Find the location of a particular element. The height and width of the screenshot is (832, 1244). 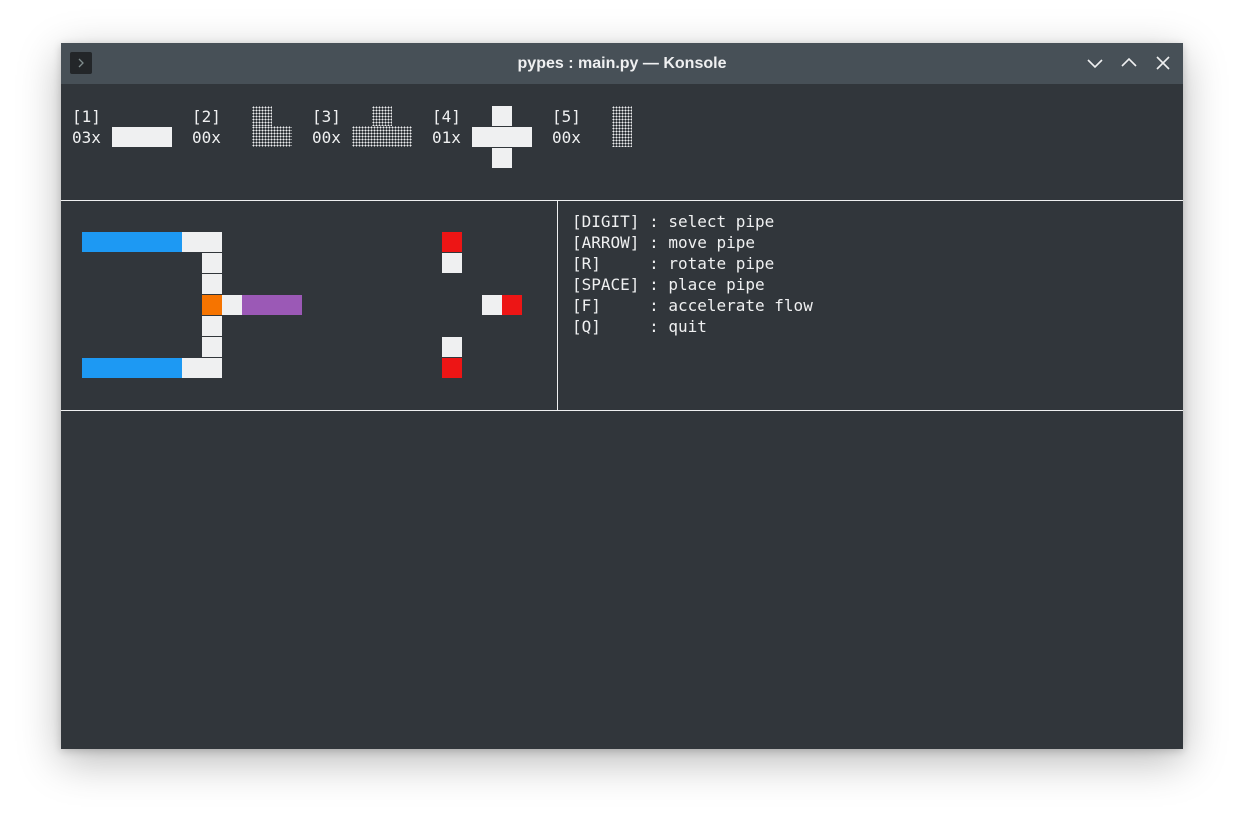

help-line: [Q] : quit is located at coordinates (639, 326).